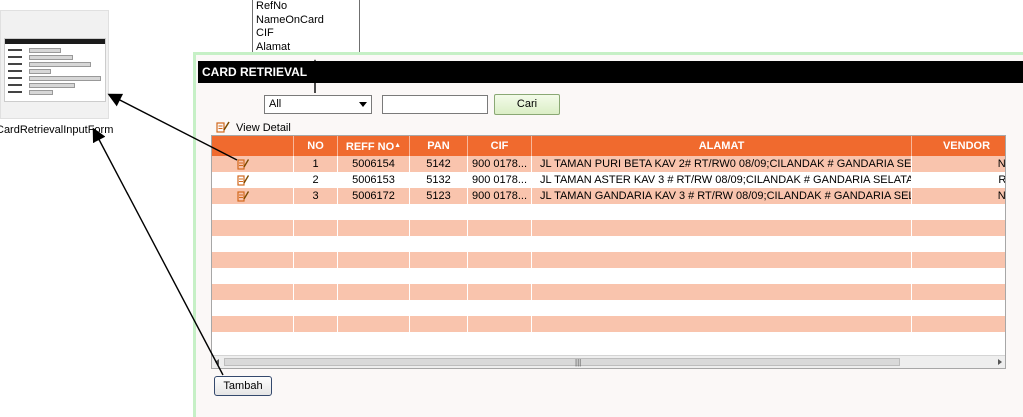 The width and height of the screenshot is (1023, 417). I want to click on thumbnail-label: CardRetrievalInputForm, so click(57, 130).